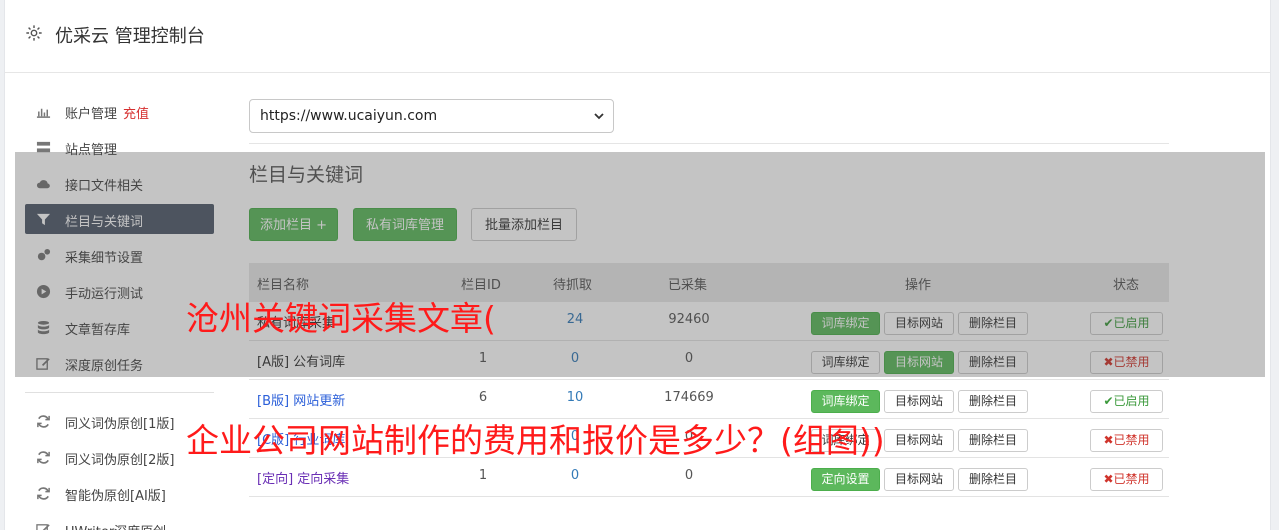 This screenshot has width=1279, height=530. I want to click on collected-count: 174669, so click(689, 397).